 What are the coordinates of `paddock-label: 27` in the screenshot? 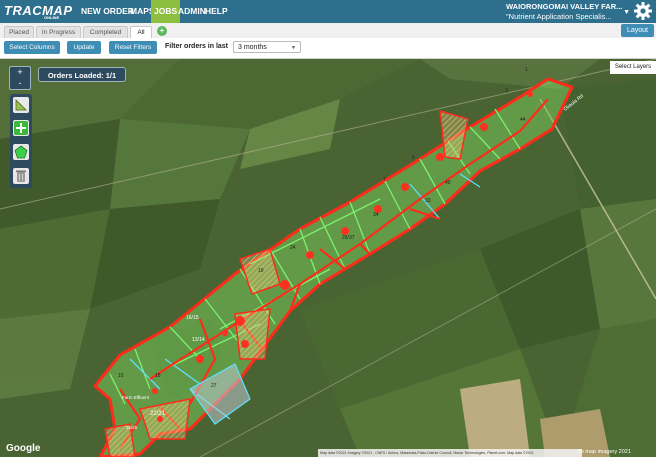 It's located at (214, 386).